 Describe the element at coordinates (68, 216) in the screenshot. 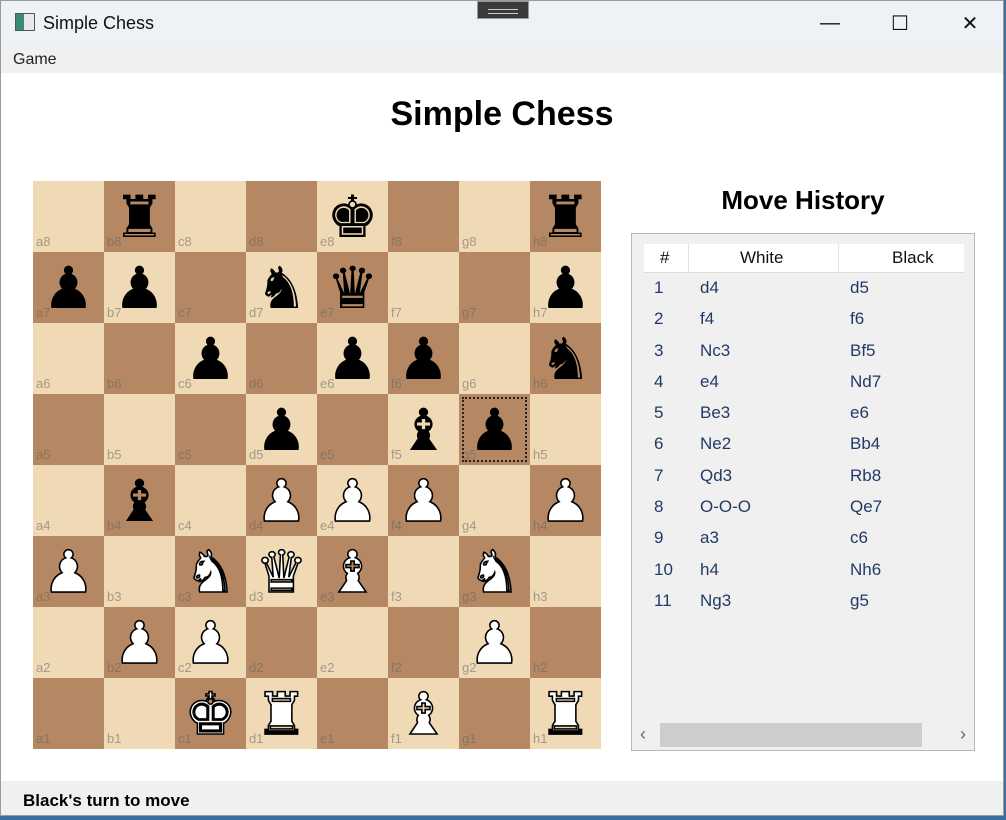

I see `square-a8: a8` at that location.